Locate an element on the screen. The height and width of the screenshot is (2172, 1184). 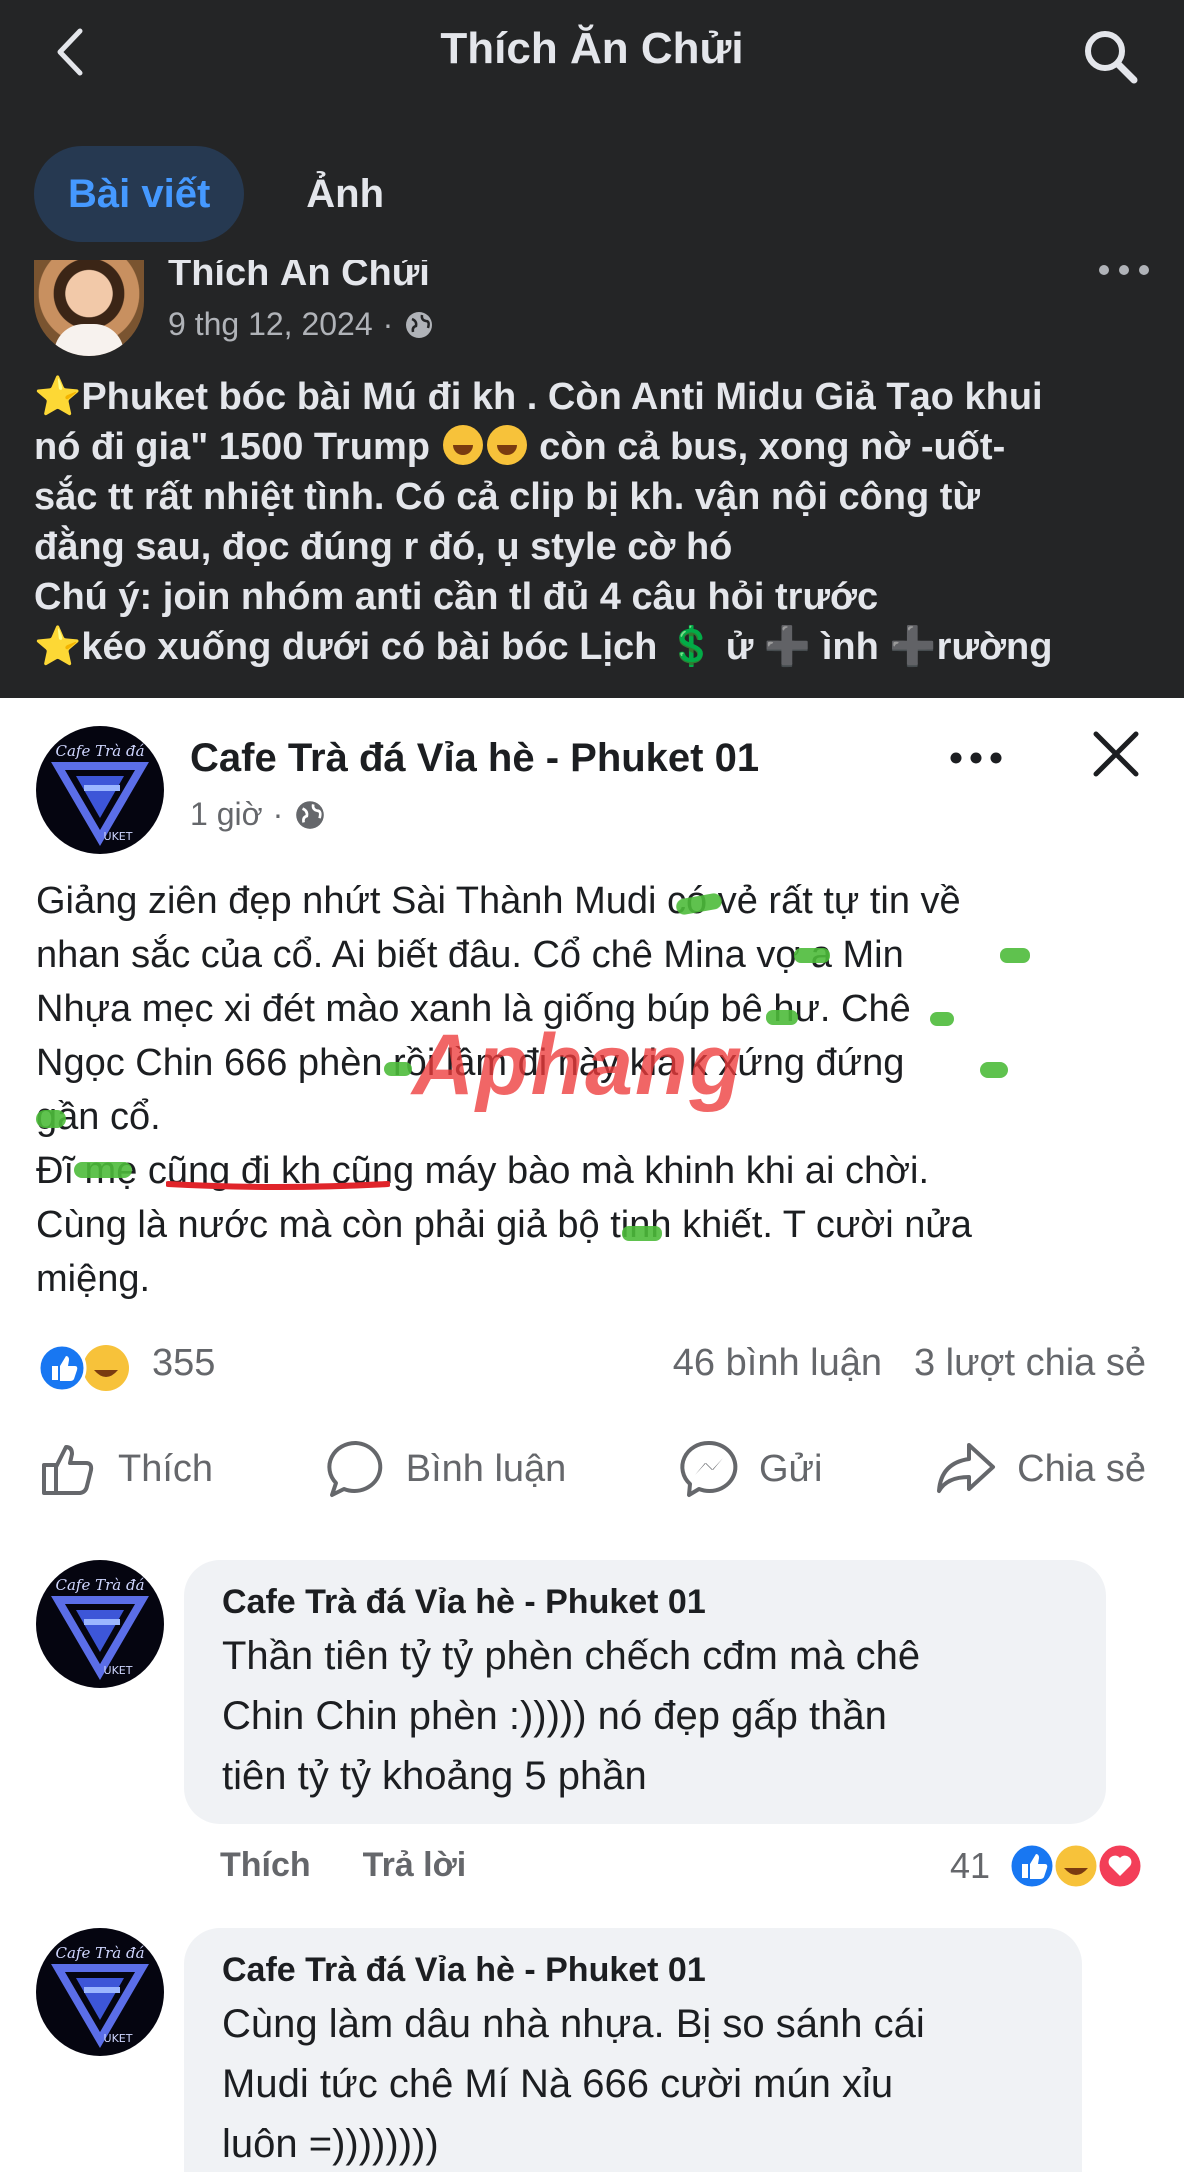
comment-line: Cùng làm dâu nhà nhựa. Bị so sánh cái is located at coordinates (573, 2024).